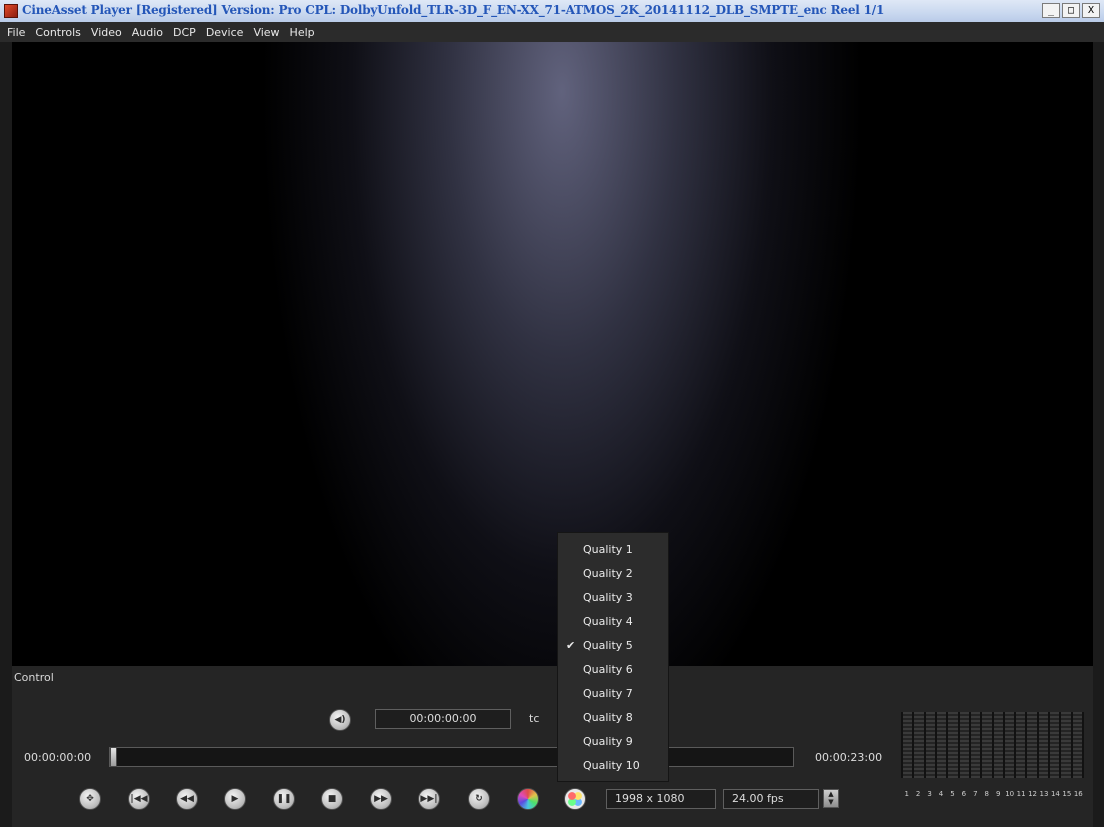 The width and height of the screenshot is (1104, 827). I want to click on quality-option-label: Quality 1, so click(608, 549).